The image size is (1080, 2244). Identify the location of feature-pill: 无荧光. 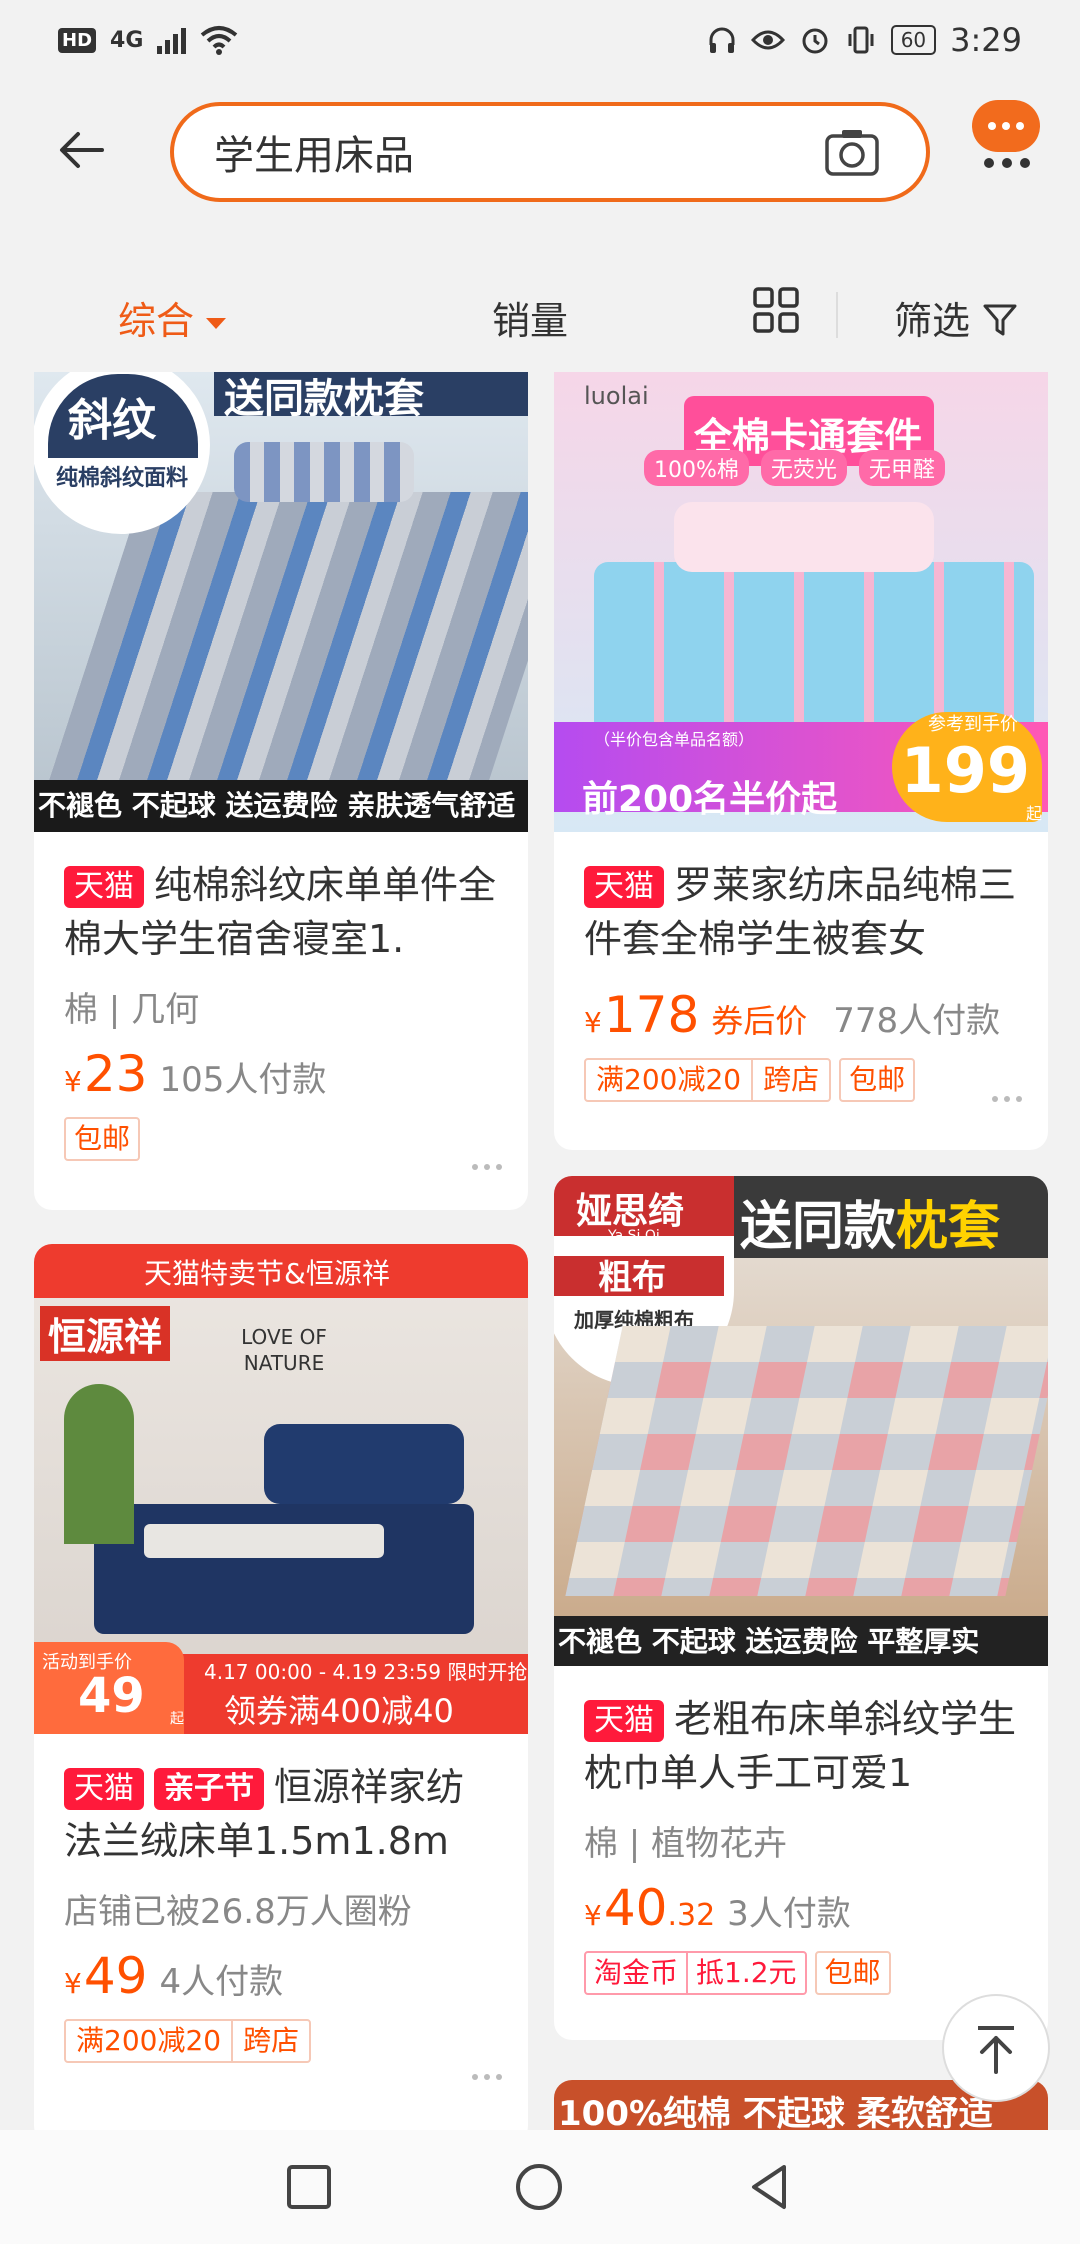
(803, 468).